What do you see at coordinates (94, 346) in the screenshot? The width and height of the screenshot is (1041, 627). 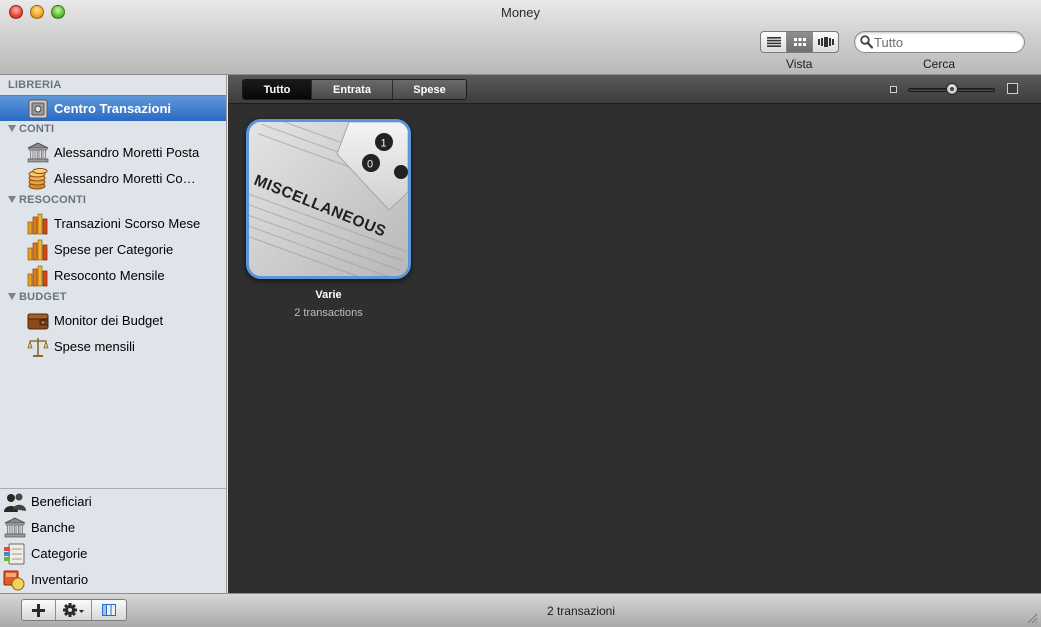 I see `sidebar-item-label: Spese mensili` at bounding box center [94, 346].